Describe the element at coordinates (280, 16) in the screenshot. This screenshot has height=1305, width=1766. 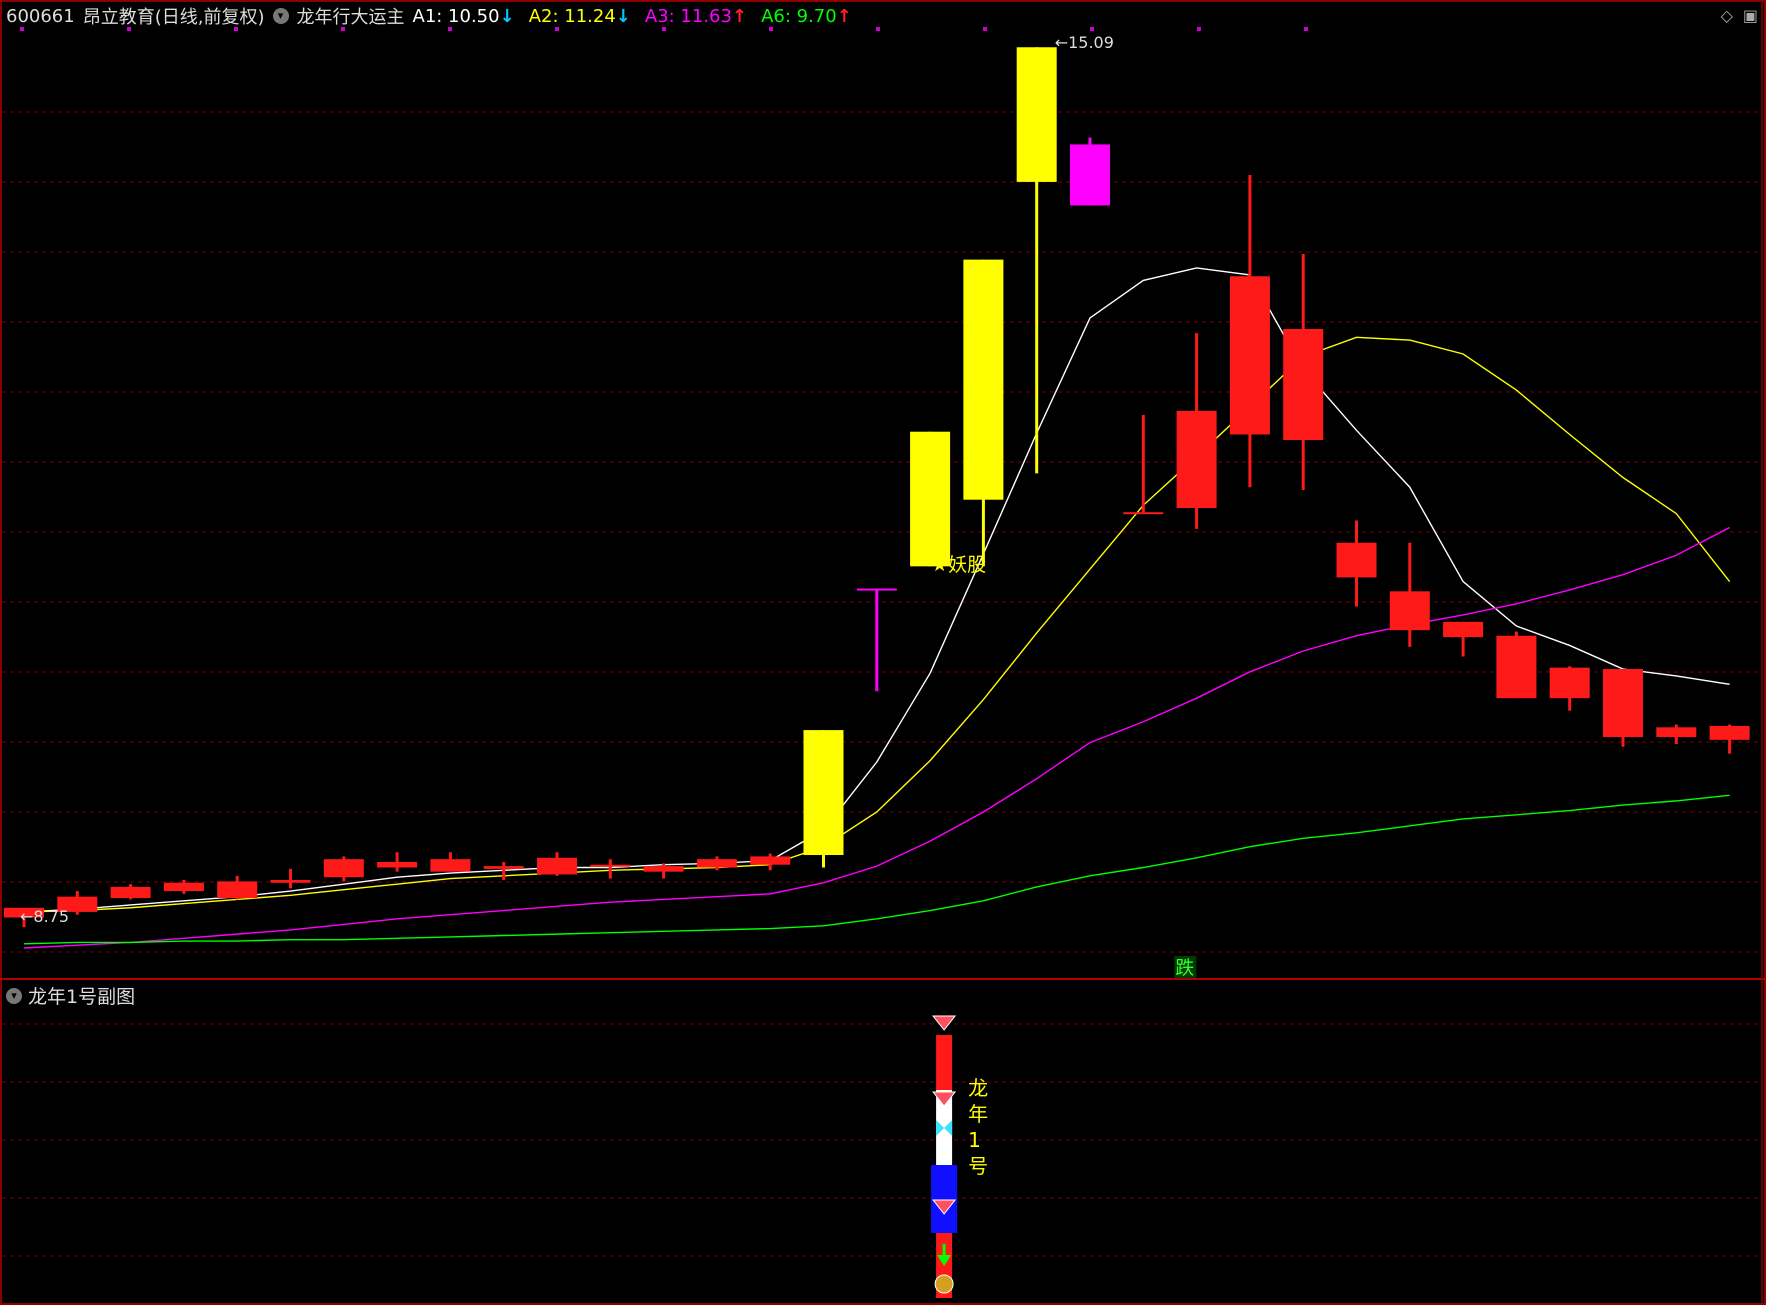
I see `indicator-toggle-icon: ▾` at that location.